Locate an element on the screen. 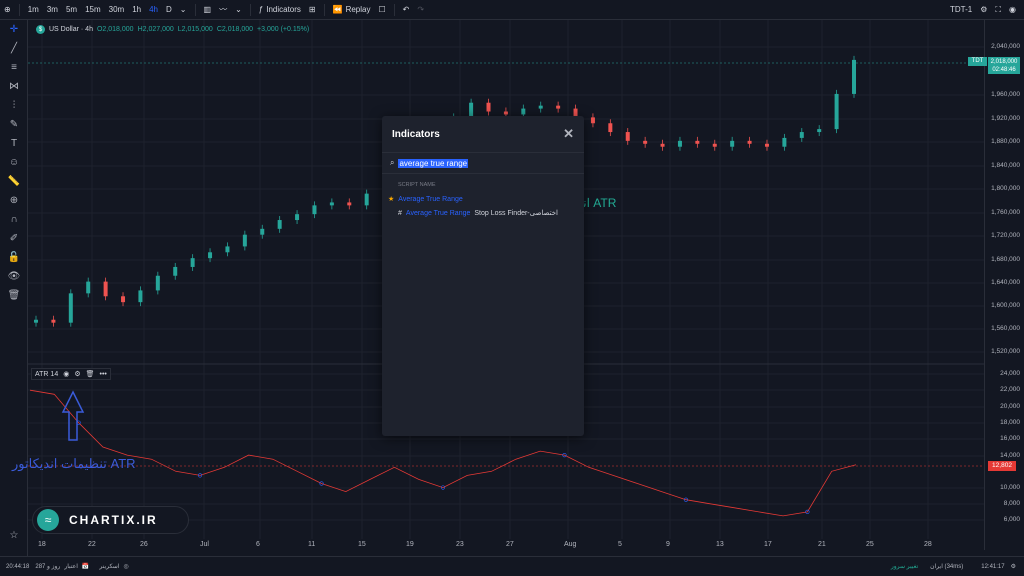 This screenshot has height=576, width=1024. search-icon: ⌕ is located at coordinates (392, 162).